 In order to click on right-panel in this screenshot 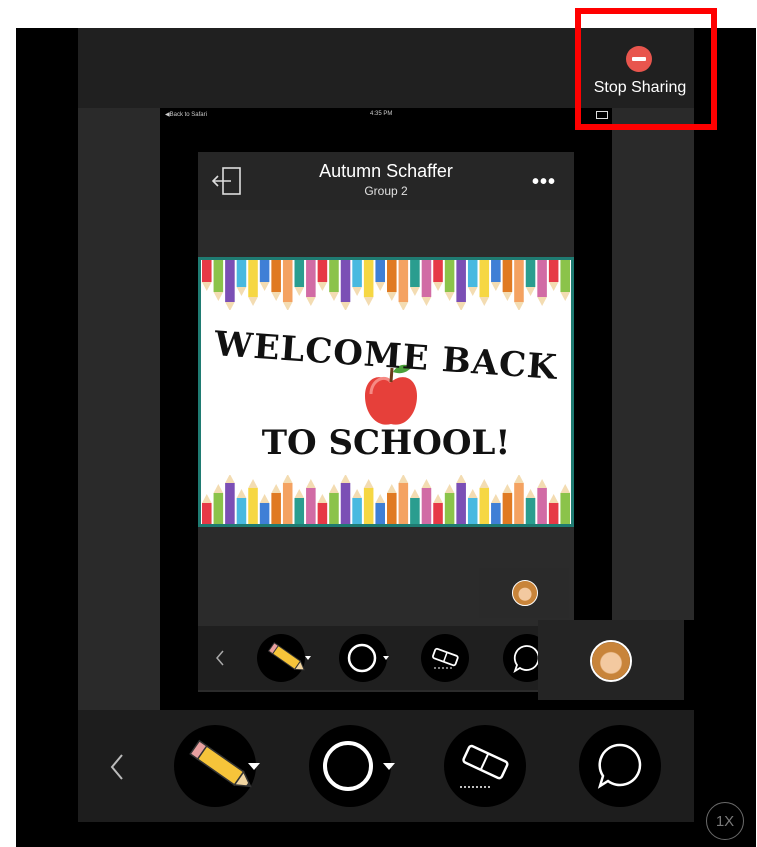, I will do `click(653, 364)`.